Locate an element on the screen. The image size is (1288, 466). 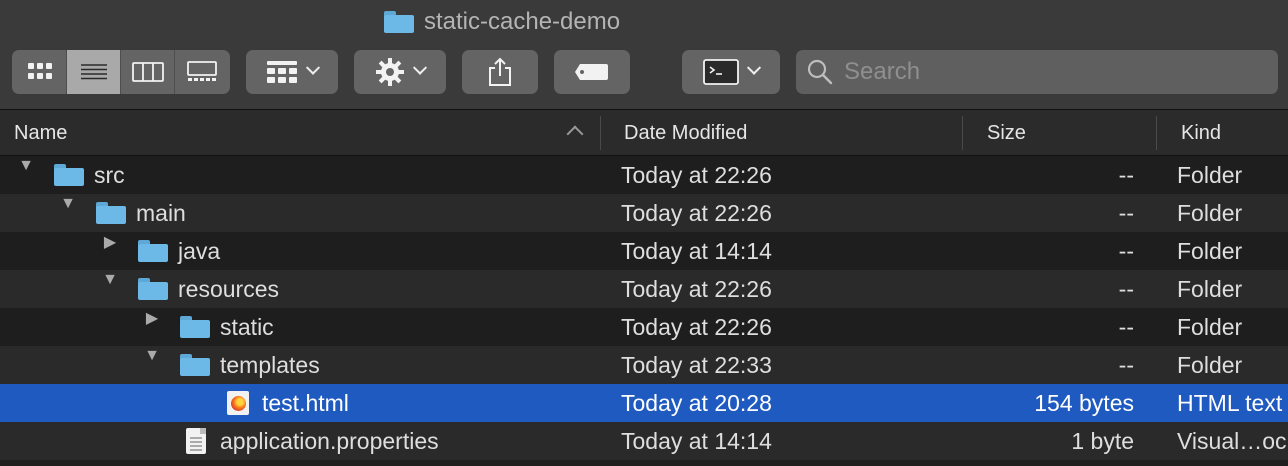
grid-icon is located at coordinates (39, 71).